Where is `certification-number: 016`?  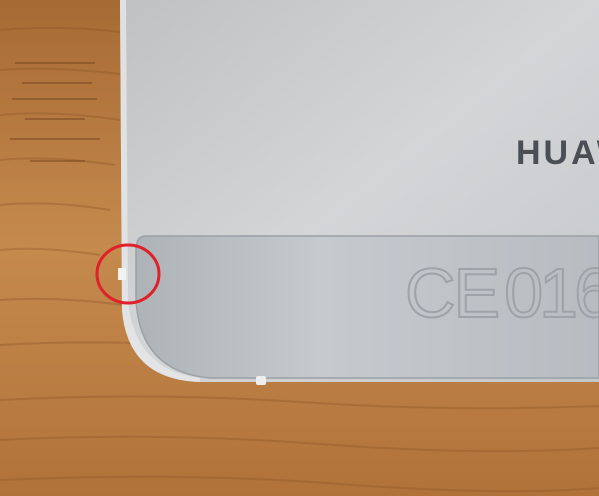 certification-number: 016 is located at coordinates (551, 293).